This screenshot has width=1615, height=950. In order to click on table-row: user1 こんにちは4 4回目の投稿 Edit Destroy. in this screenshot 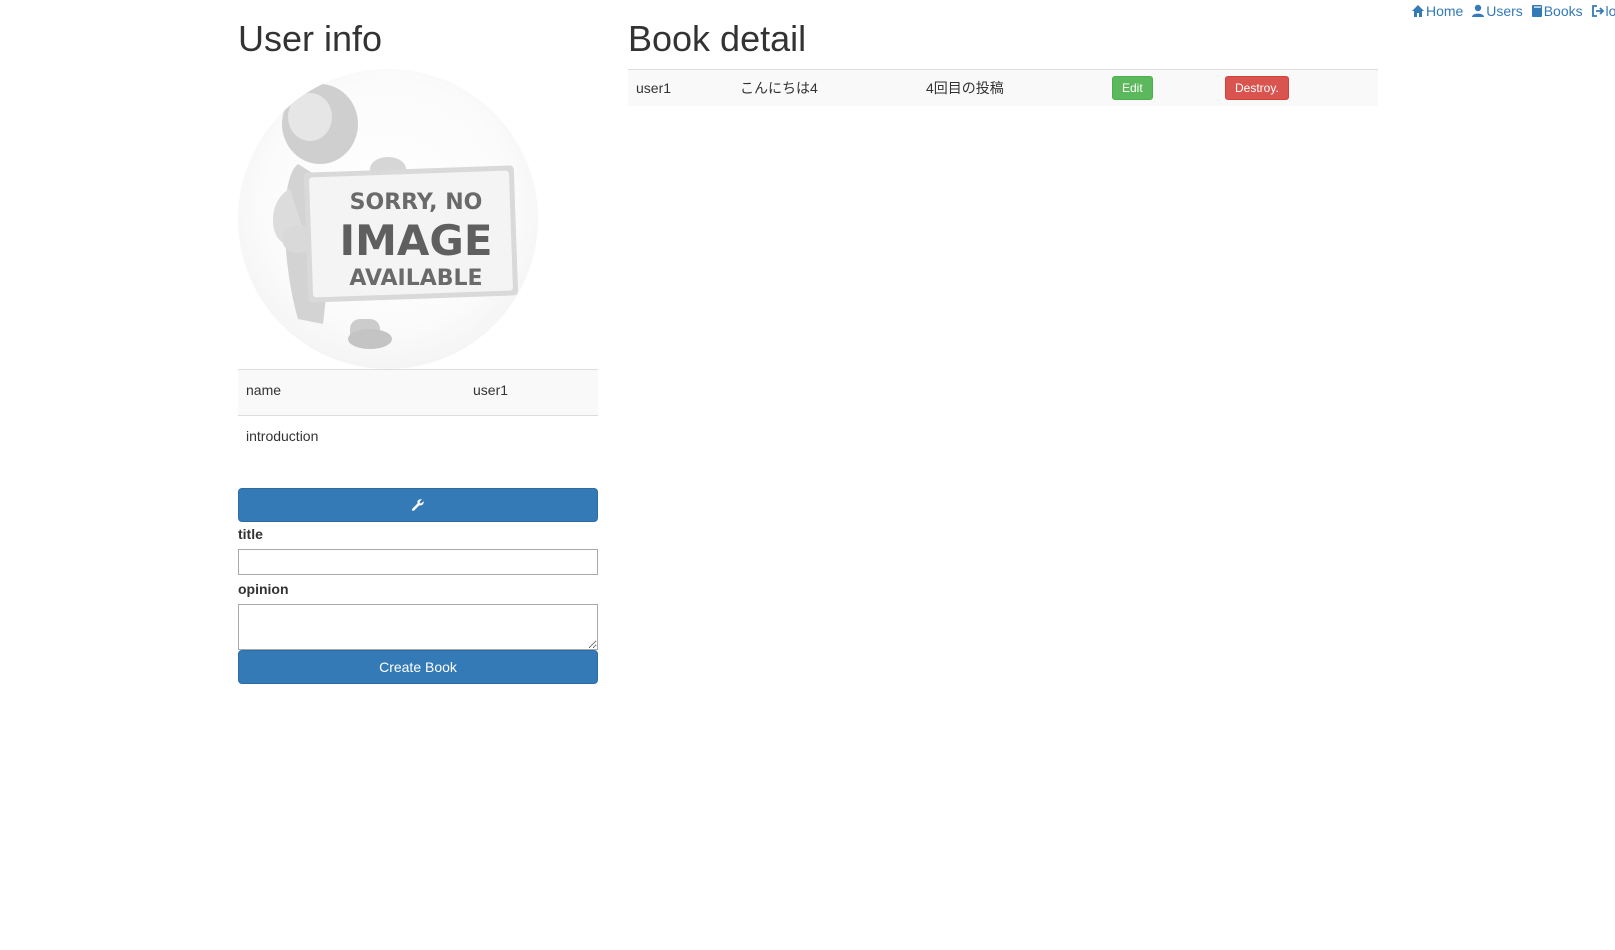, I will do `click(1003, 87)`.